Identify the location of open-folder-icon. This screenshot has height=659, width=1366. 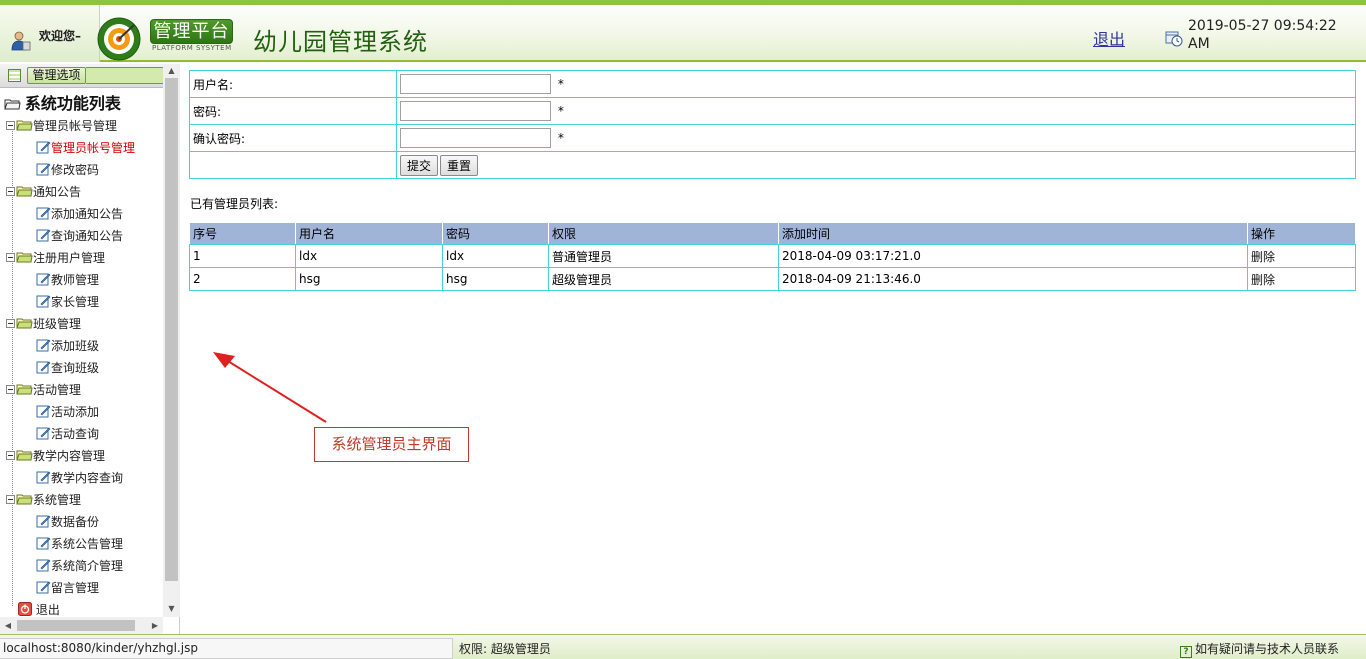
(12, 104).